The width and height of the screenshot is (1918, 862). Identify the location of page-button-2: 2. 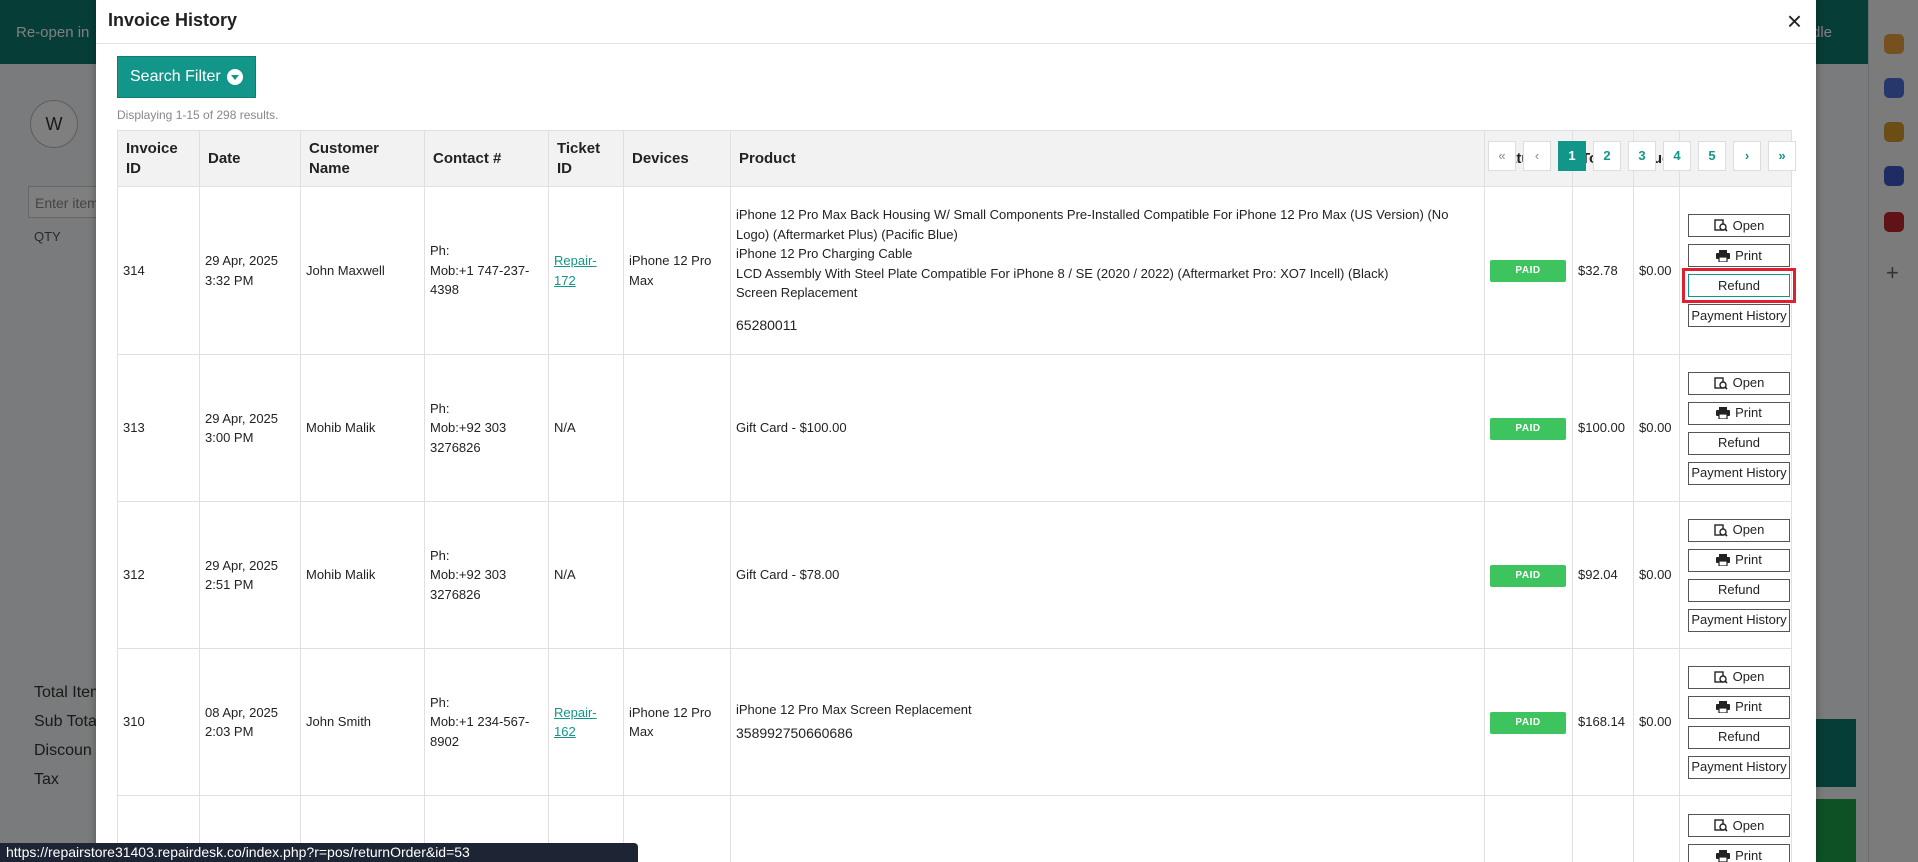
(1607, 156).